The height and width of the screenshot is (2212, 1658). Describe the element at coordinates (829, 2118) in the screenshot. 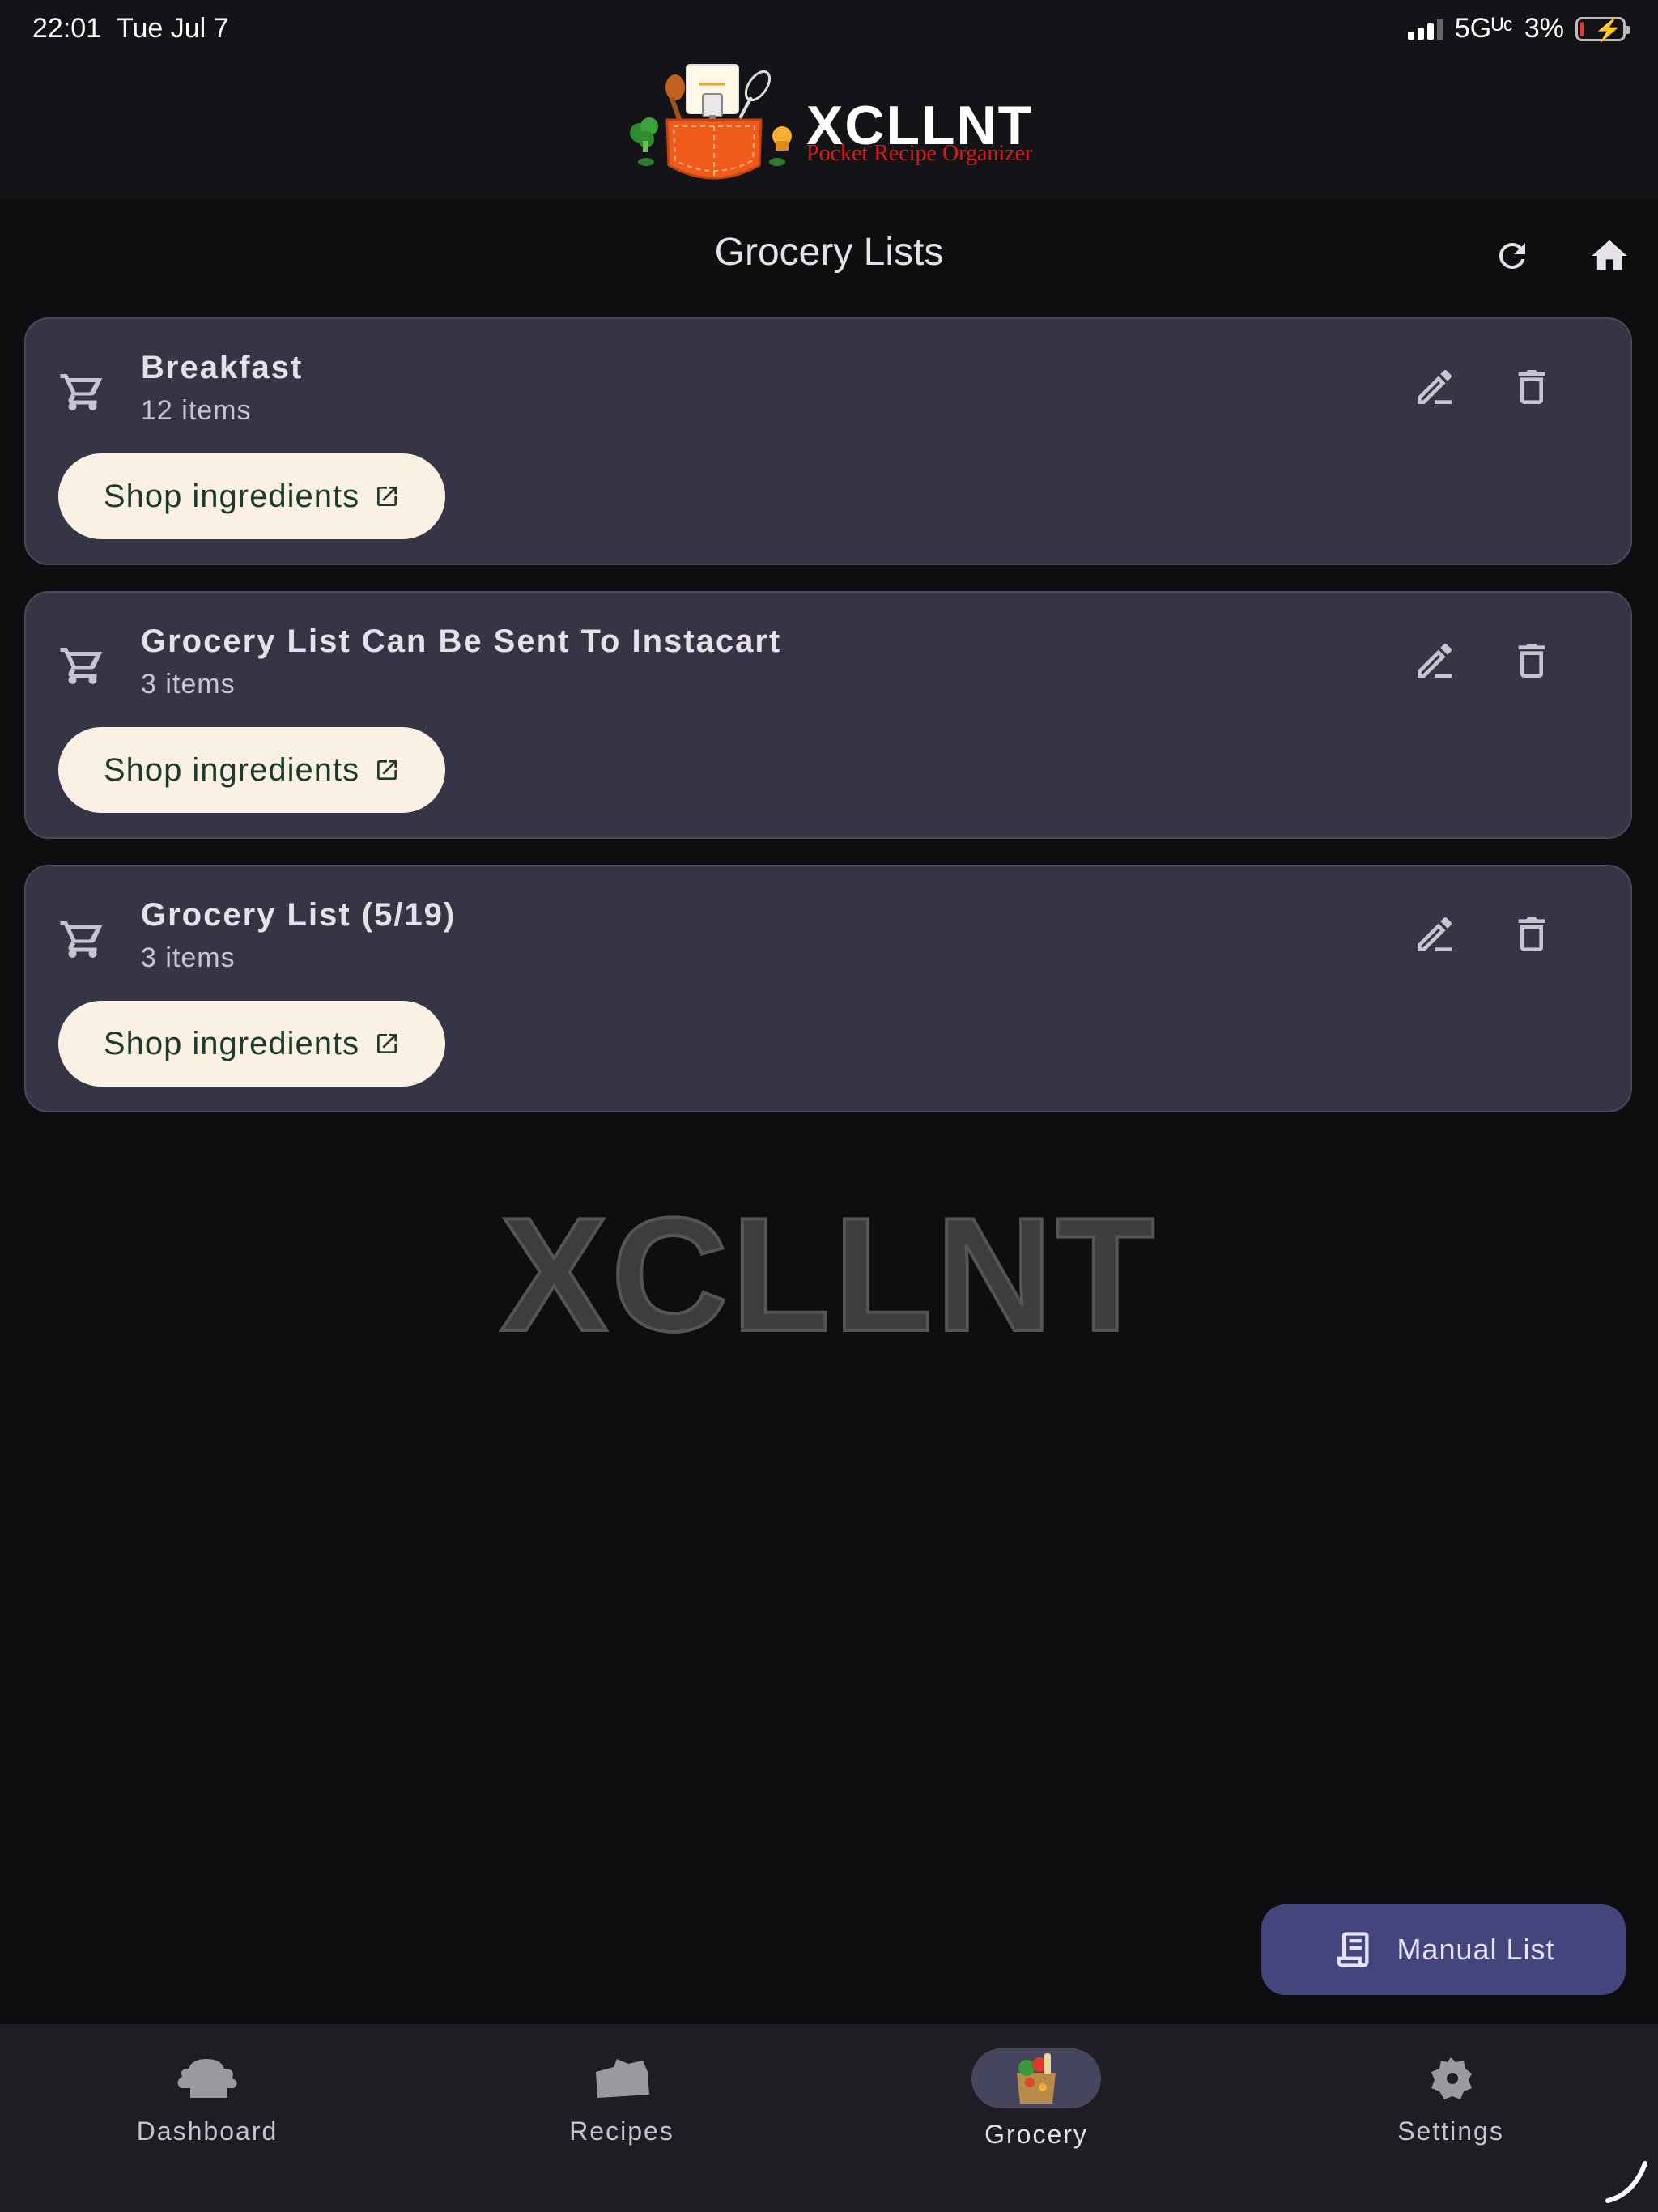

I see `bottom-navigation: Dashboard Recipes Grocery Settings` at that location.